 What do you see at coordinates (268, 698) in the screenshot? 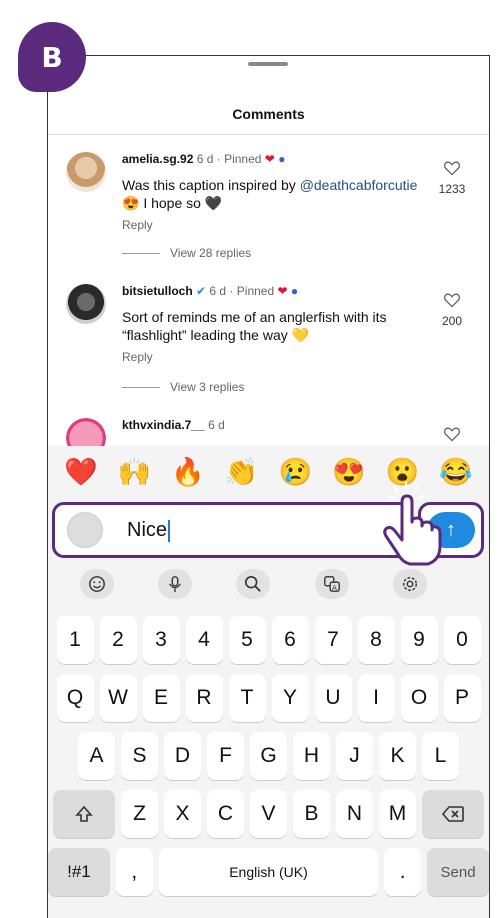
I see `keyboard-row-qwerty: Q W E R T Y U I O P` at bounding box center [268, 698].